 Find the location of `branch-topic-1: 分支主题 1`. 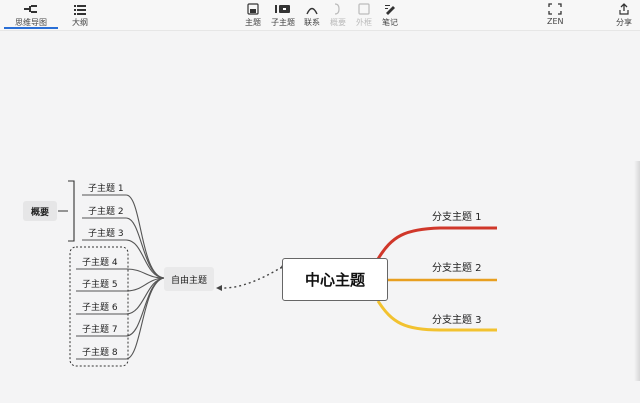

branch-topic-1: 分支主题 1 is located at coordinates (457, 215).